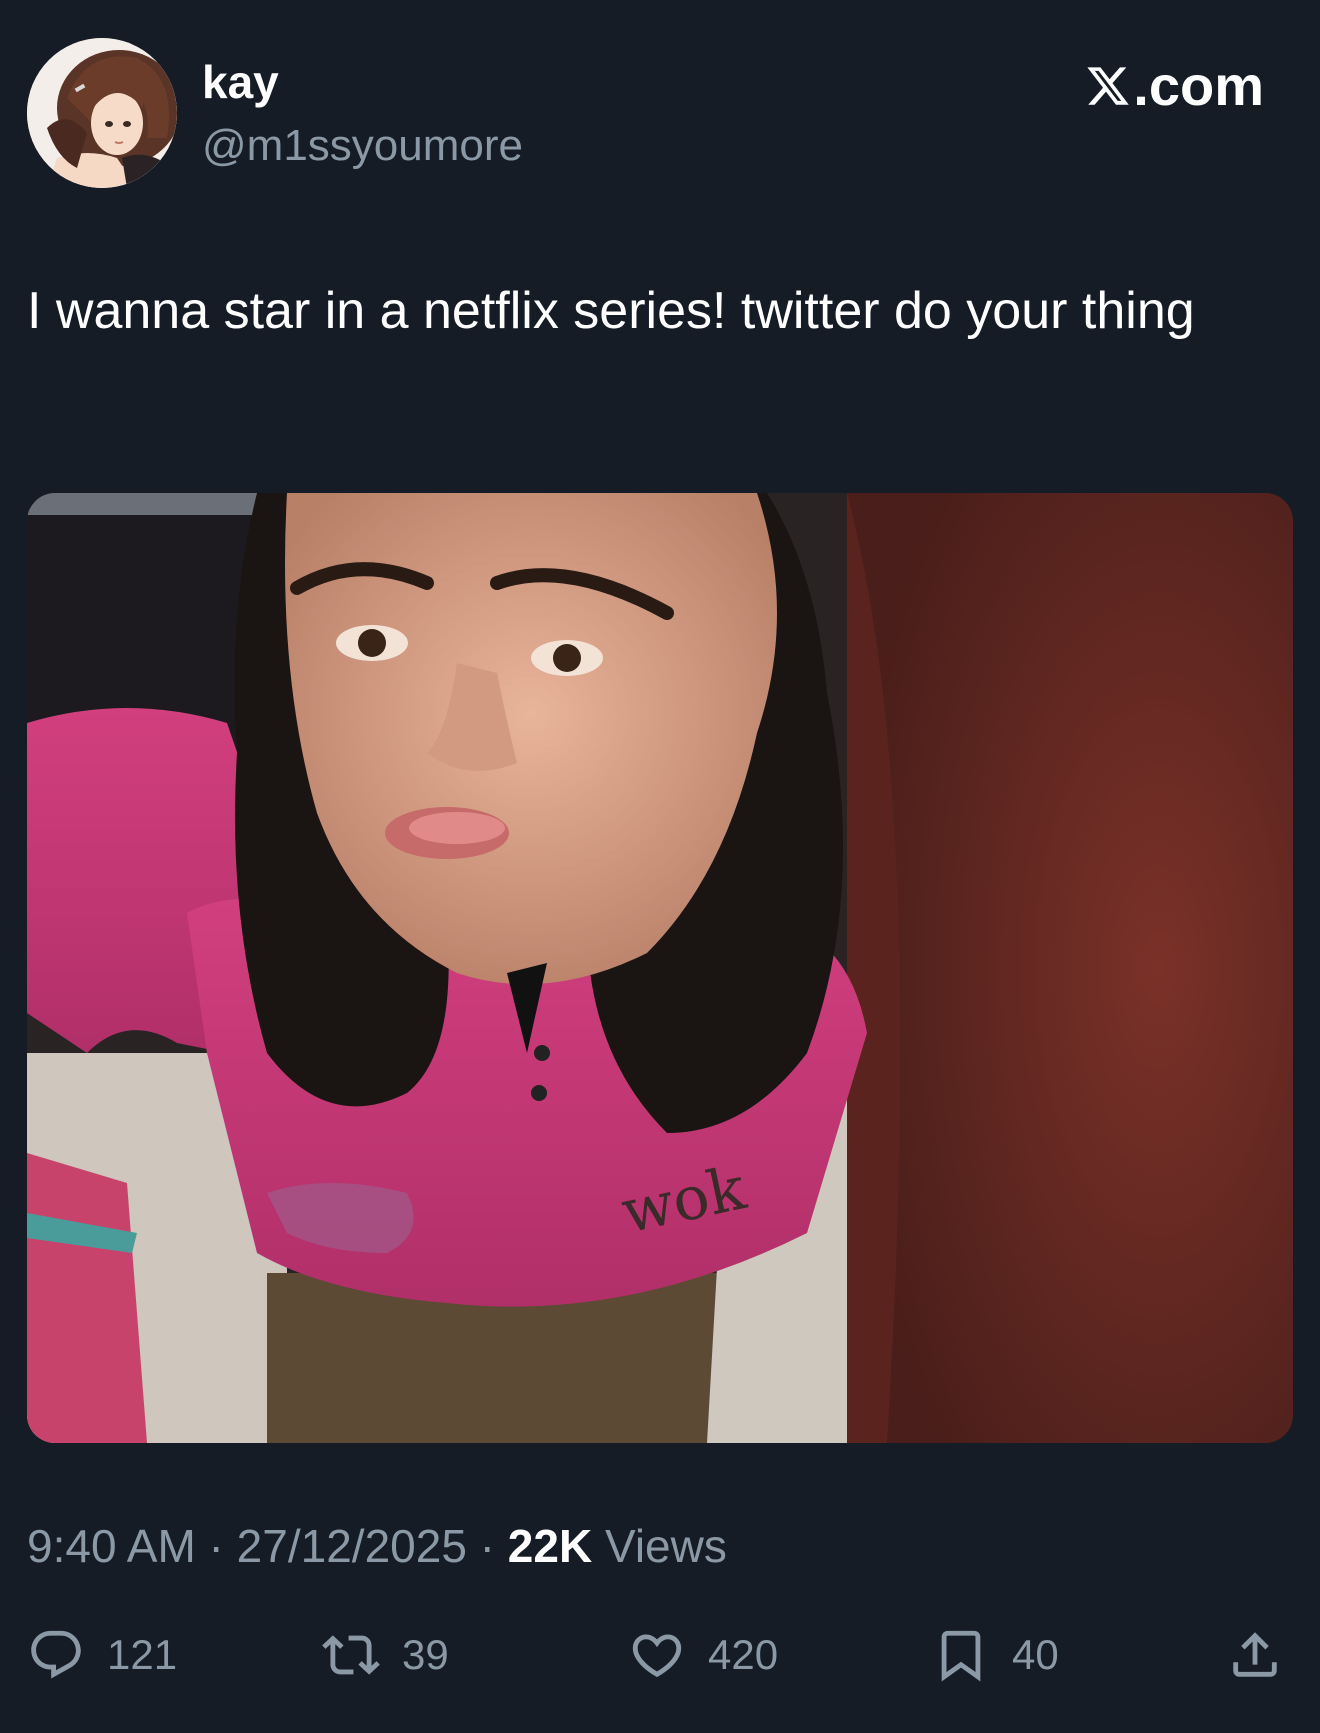 The height and width of the screenshot is (1733, 1320). Describe the element at coordinates (657, 1656) in the screenshot. I see `heart-icon` at that location.